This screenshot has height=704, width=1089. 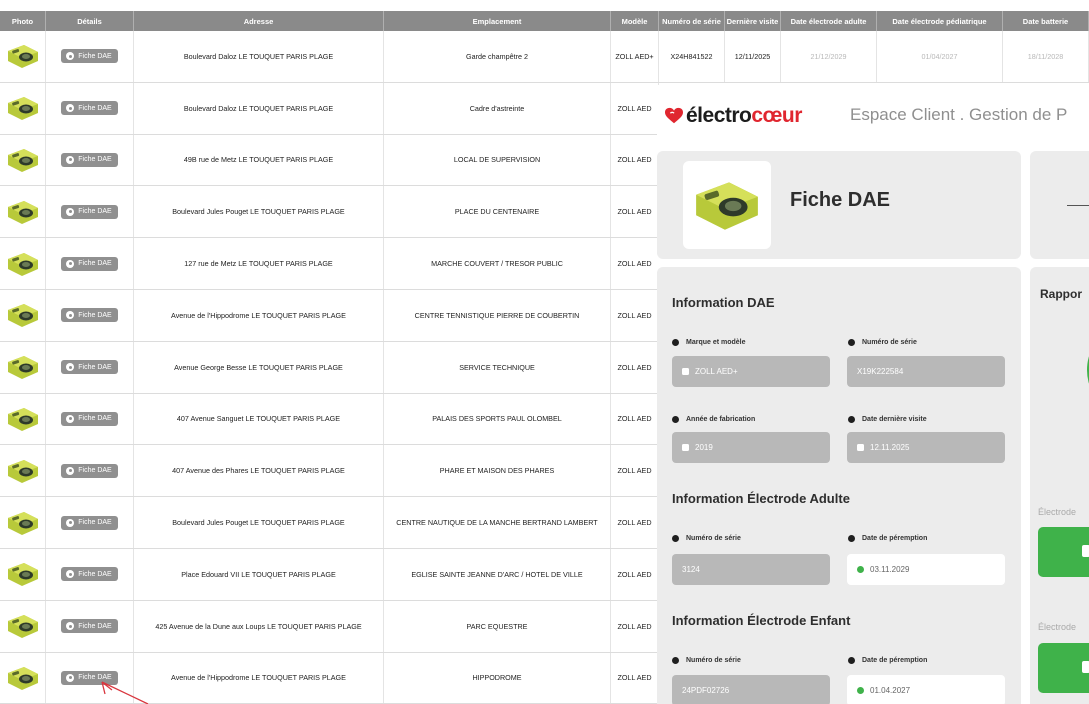 What do you see at coordinates (90, 21) in the screenshot?
I see `col-details: Détails` at bounding box center [90, 21].